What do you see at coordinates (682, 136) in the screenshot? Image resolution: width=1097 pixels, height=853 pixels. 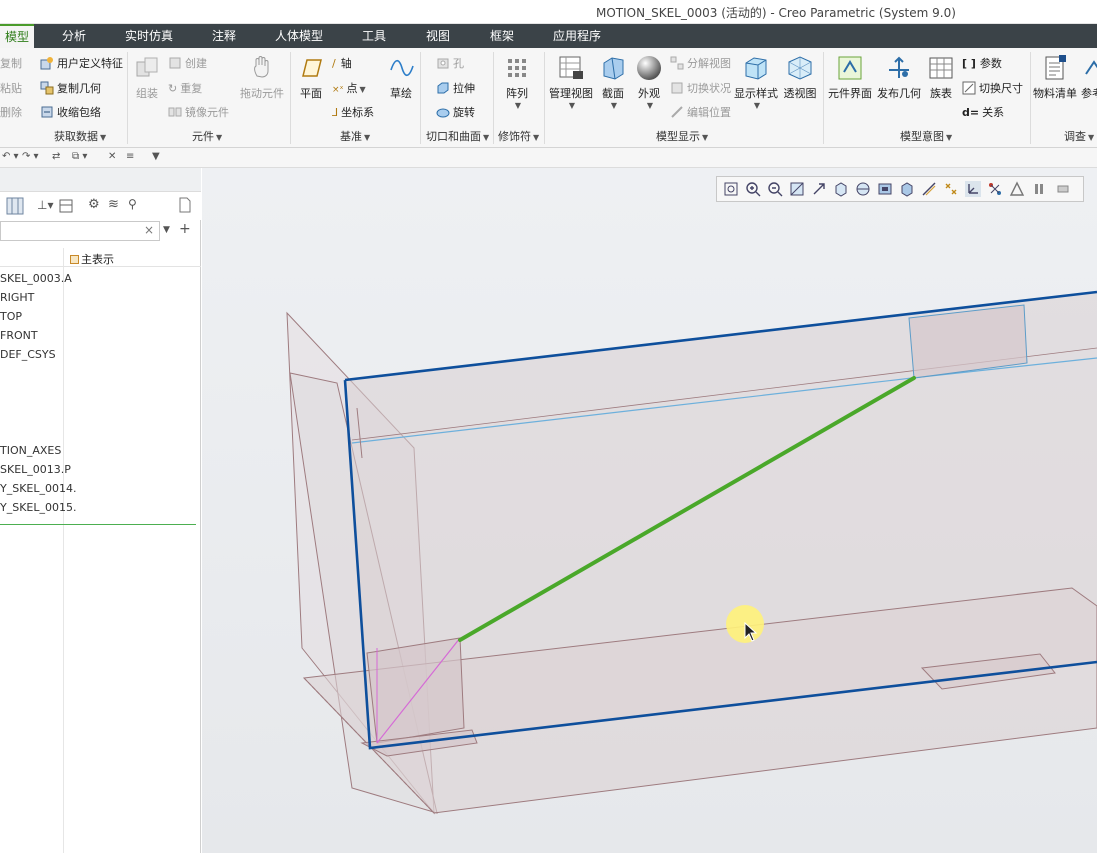 I see `model-display-group-label: 模型显示 ▼` at bounding box center [682, 136].